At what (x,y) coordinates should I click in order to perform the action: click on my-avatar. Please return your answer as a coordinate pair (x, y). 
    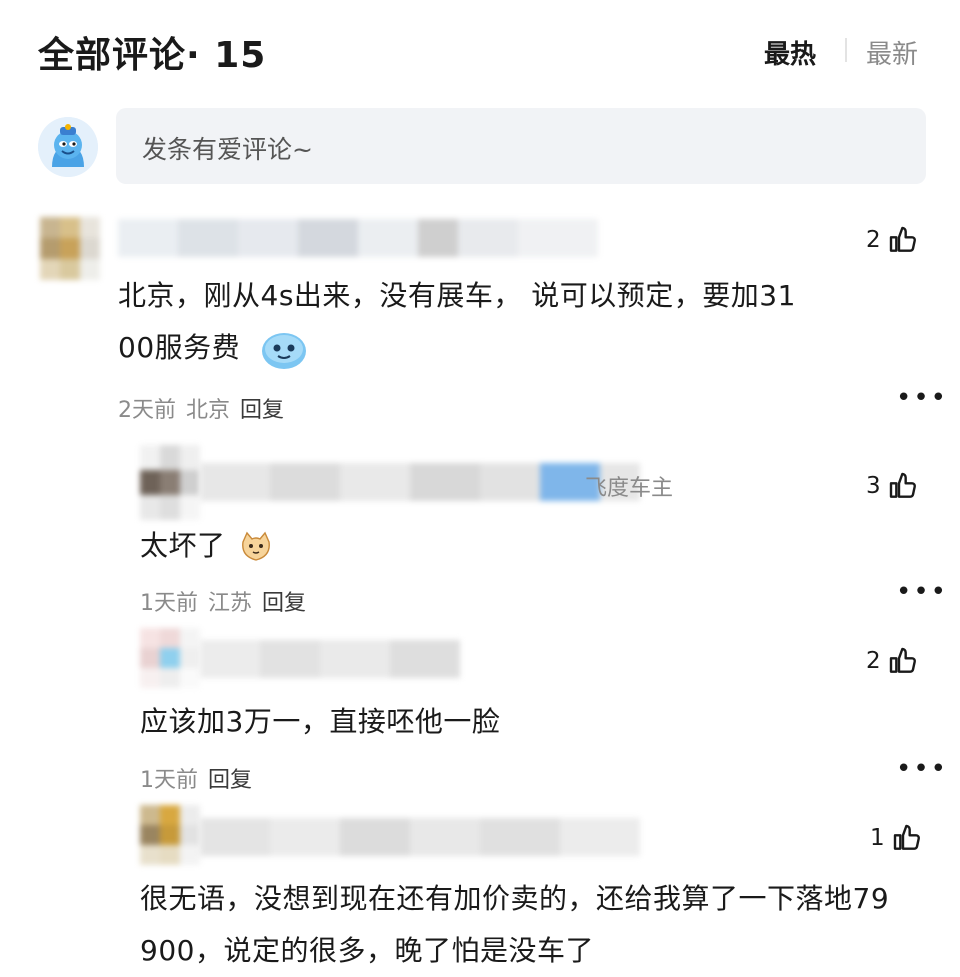
    Looking at the image, I should click on (68, 147).